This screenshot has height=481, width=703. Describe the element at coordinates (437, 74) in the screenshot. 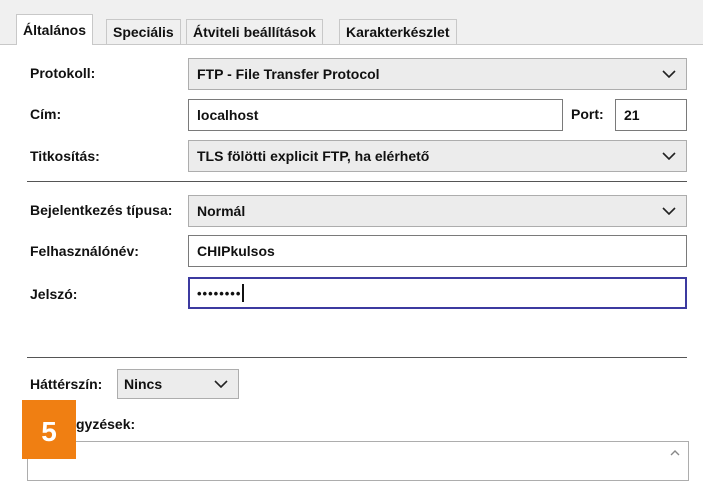

I see `protocol-select: FTP - File Transfer Protocol` at that location.